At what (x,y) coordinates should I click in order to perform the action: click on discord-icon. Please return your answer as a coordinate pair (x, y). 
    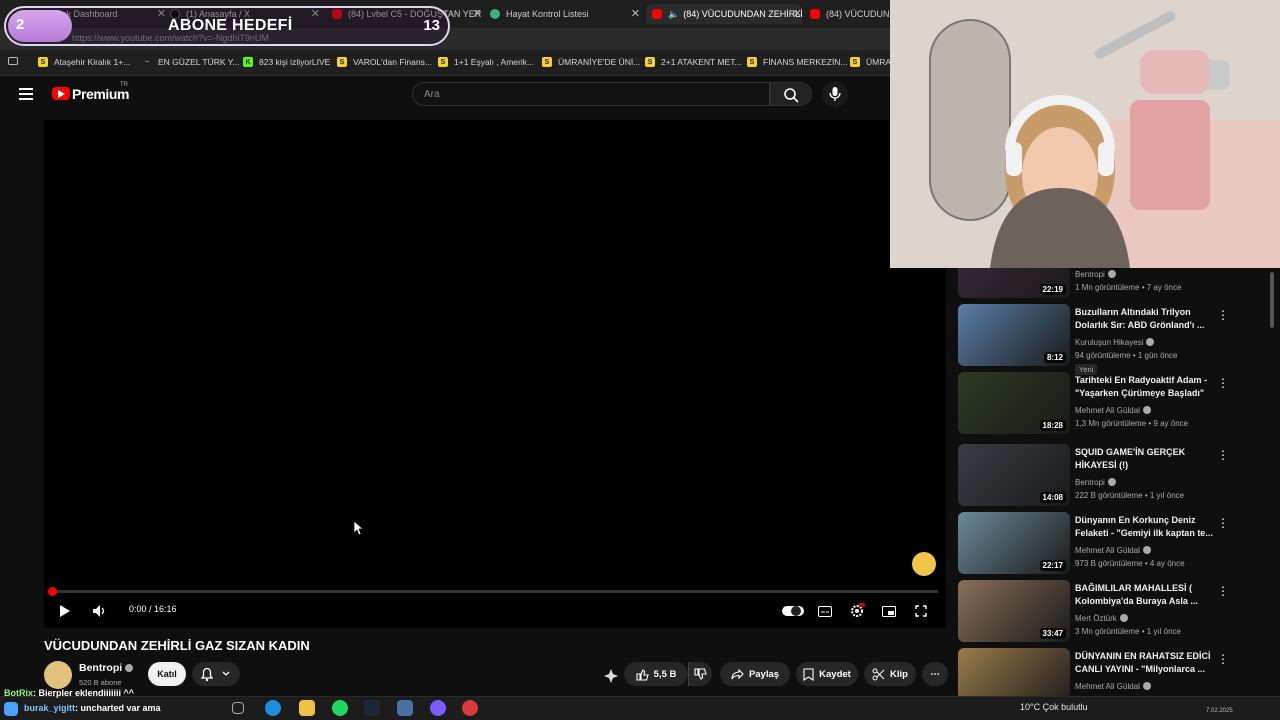
    Looking at the image, I should click on (438, 708).